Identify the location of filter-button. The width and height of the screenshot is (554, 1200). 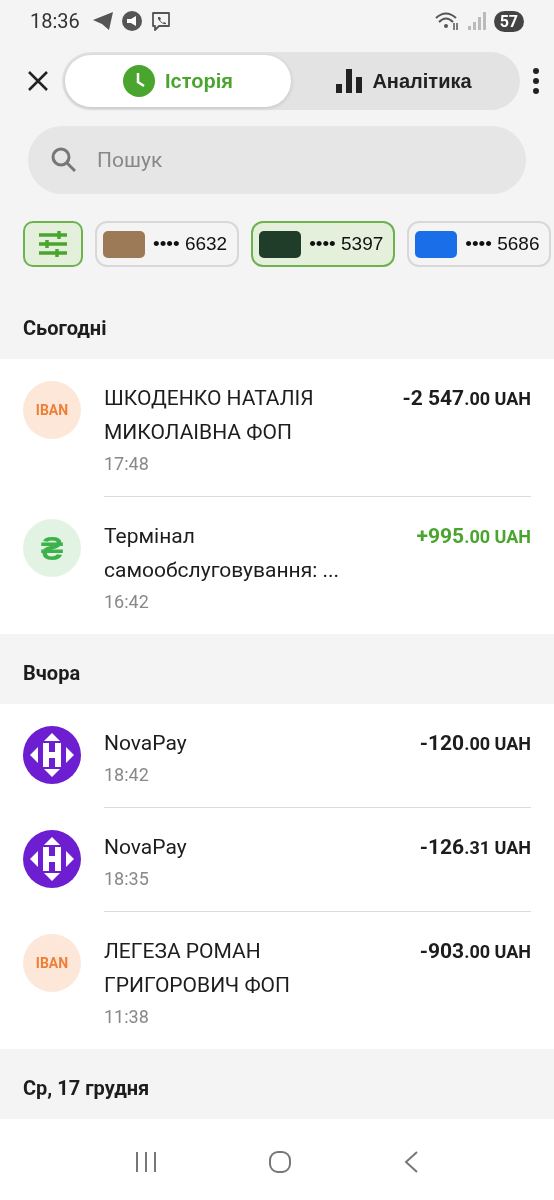
(53, 244).